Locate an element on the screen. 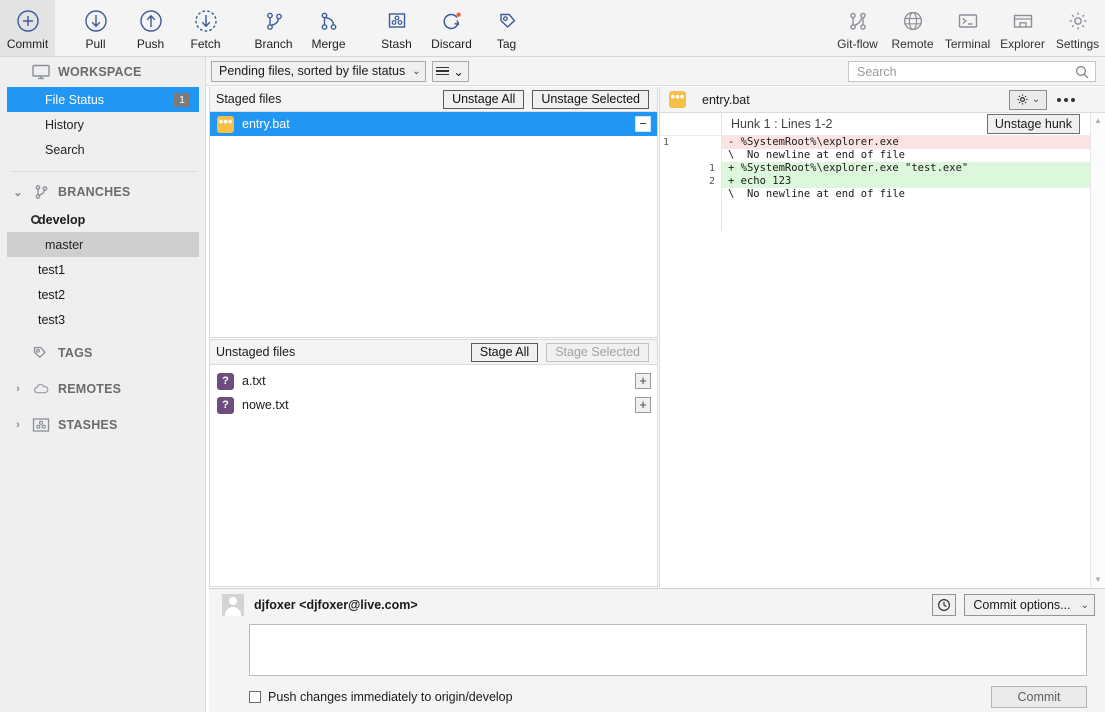  stage-selected-button: Stage Selected is located at coordinates (597, 352).